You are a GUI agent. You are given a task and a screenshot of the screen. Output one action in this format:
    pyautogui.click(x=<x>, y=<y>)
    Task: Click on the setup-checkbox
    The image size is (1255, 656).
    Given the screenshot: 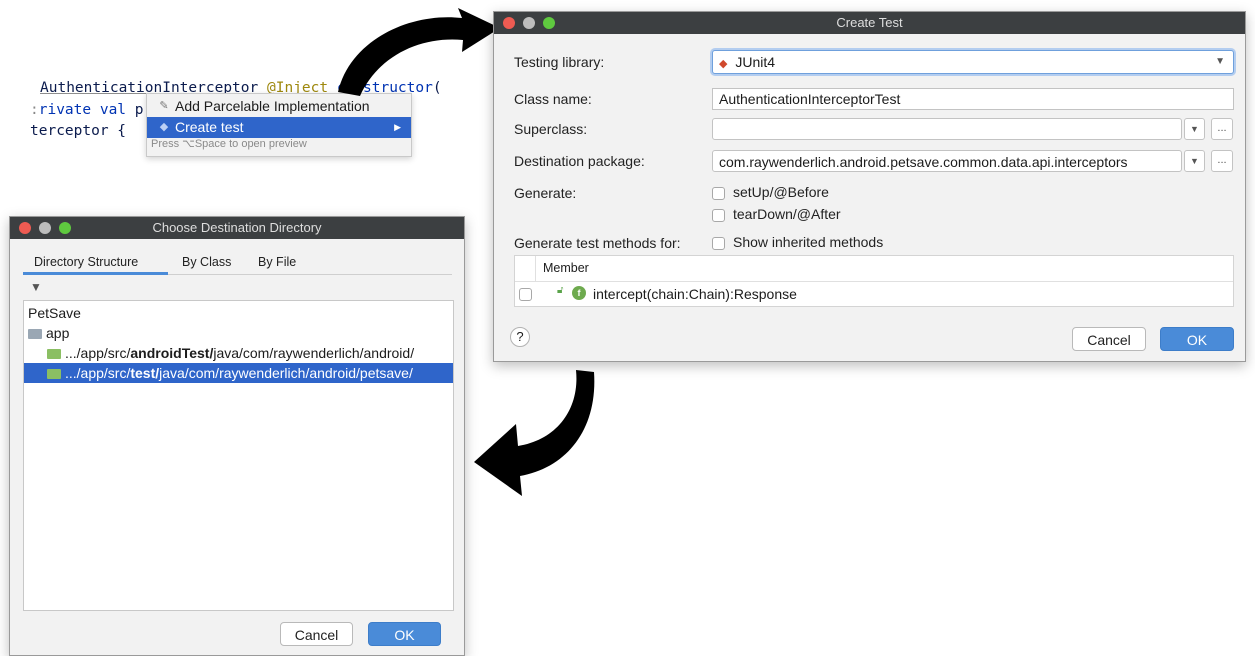 What is the action you would take?
    pyautogui.click(x=718, y=193)
    